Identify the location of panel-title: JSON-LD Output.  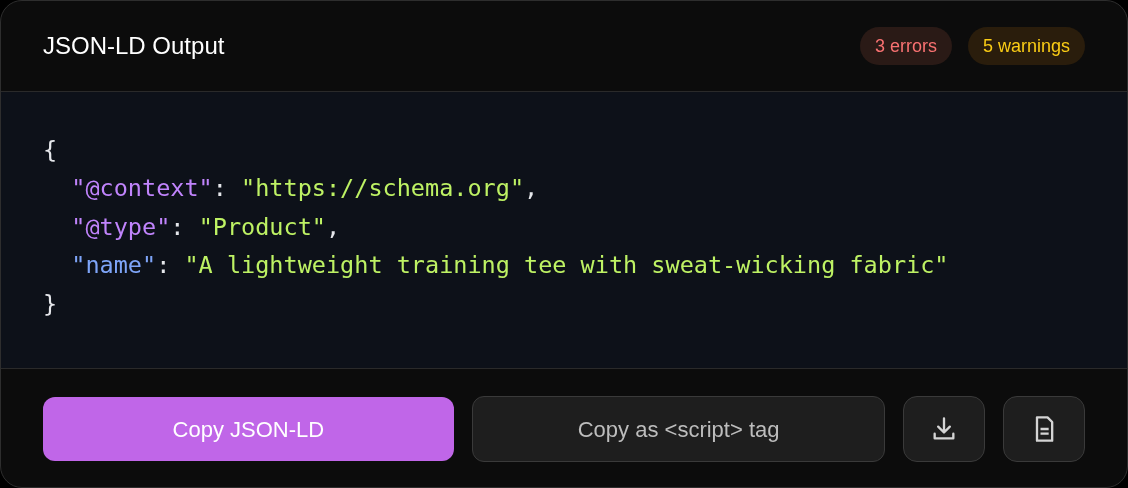
(134, 46).